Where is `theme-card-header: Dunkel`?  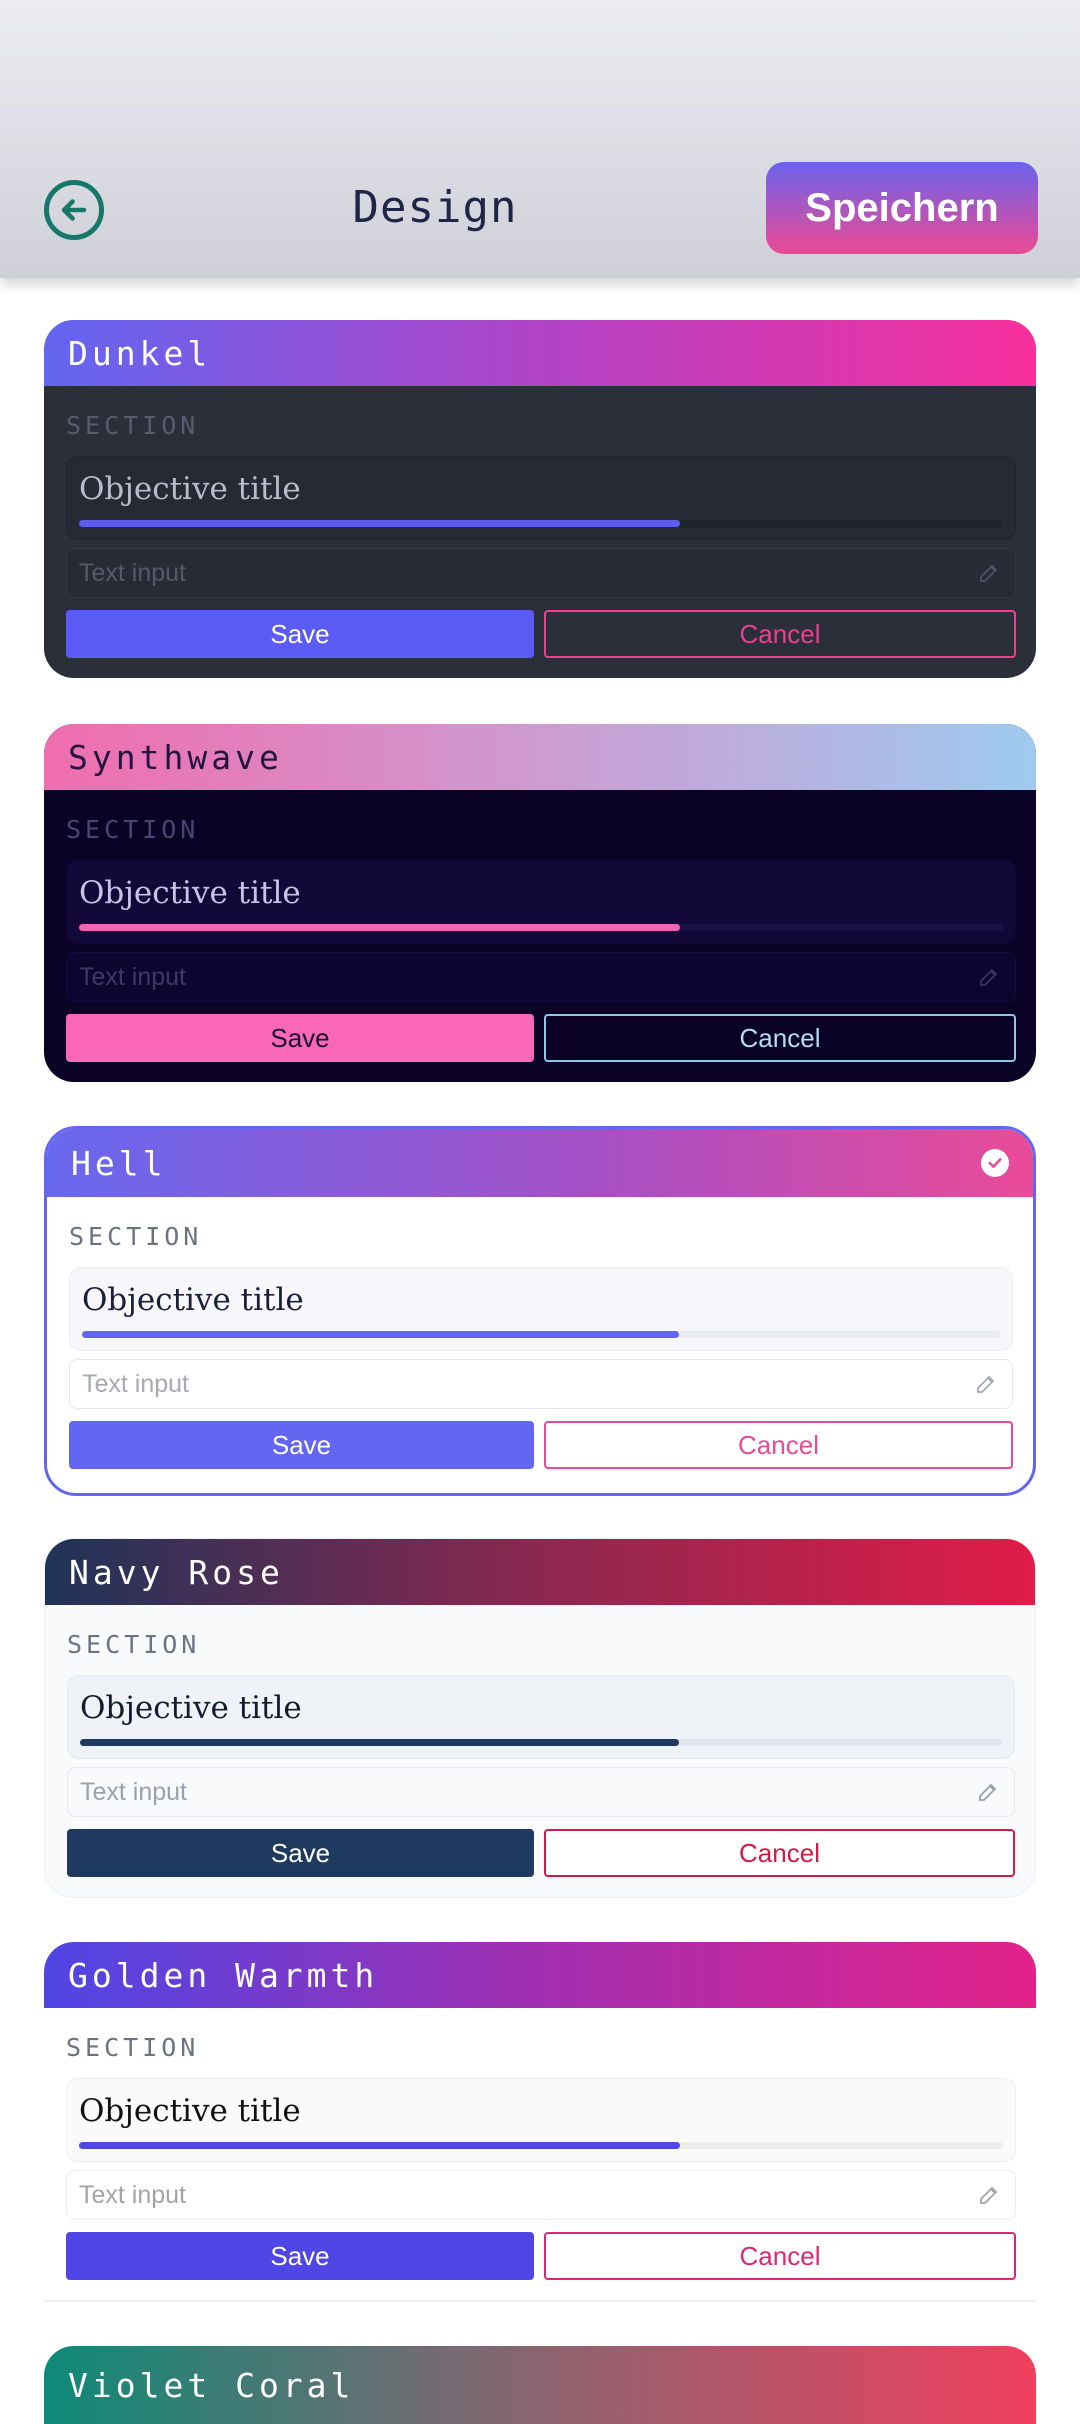 theme-card-header: Dunkel is located at coordinates (540, 353).